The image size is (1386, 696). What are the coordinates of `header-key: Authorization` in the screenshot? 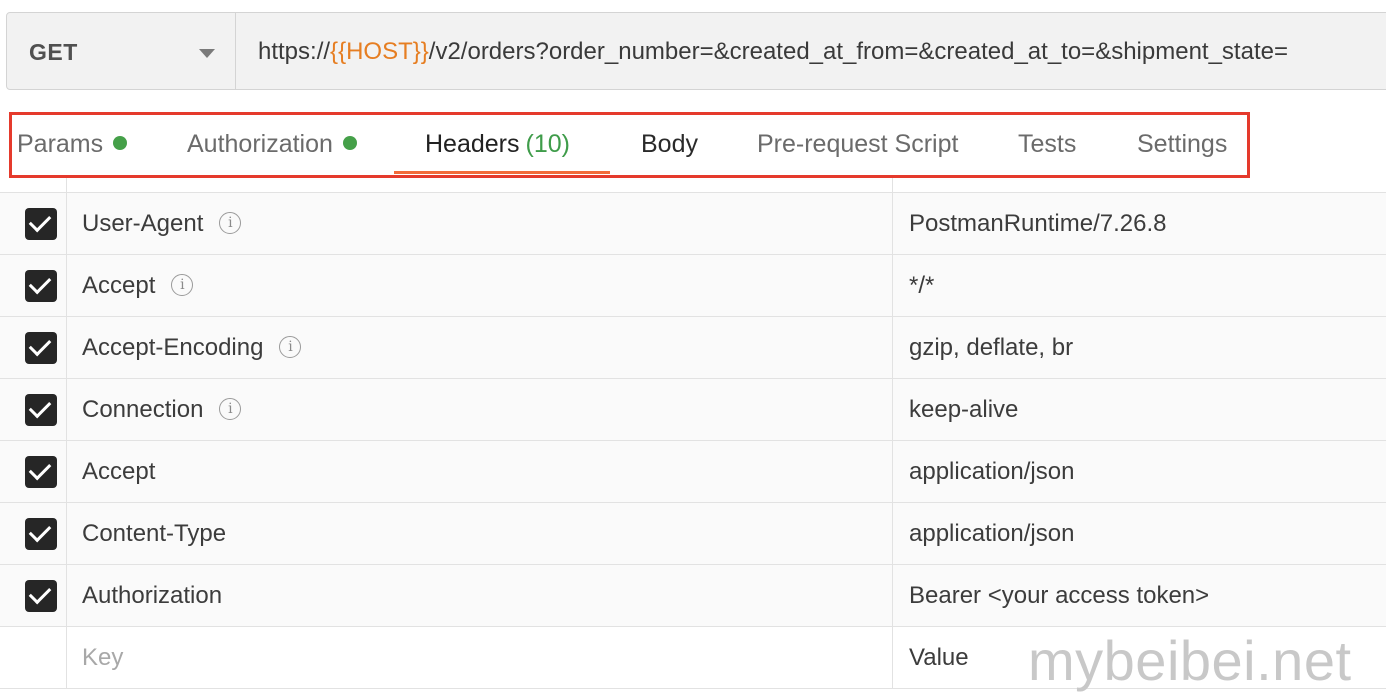 It's located at (152, 595).